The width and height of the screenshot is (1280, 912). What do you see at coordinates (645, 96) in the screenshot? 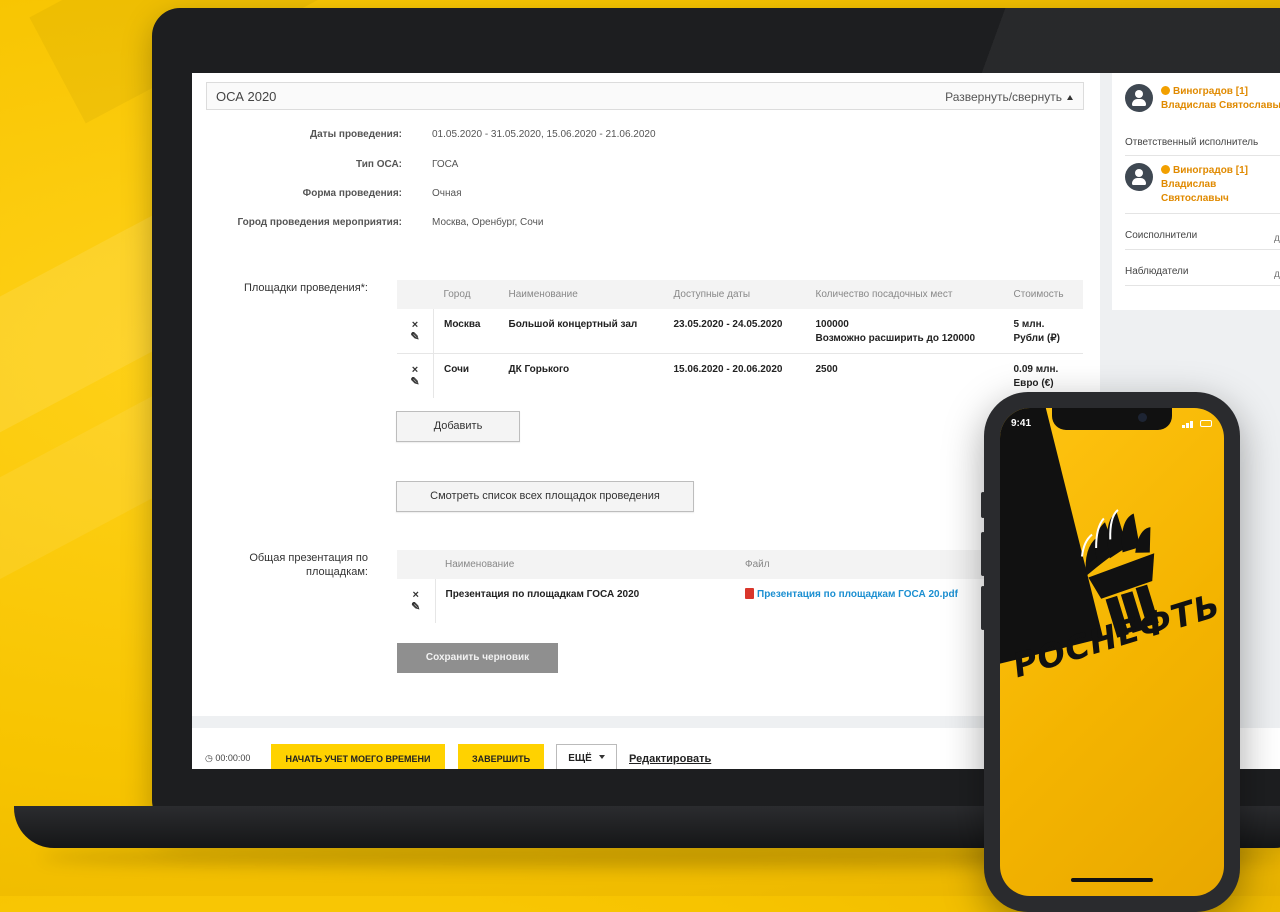
I see `panel-header: ОСА 2020 Развернуть/свернуть` at bounding box center [645, 96].